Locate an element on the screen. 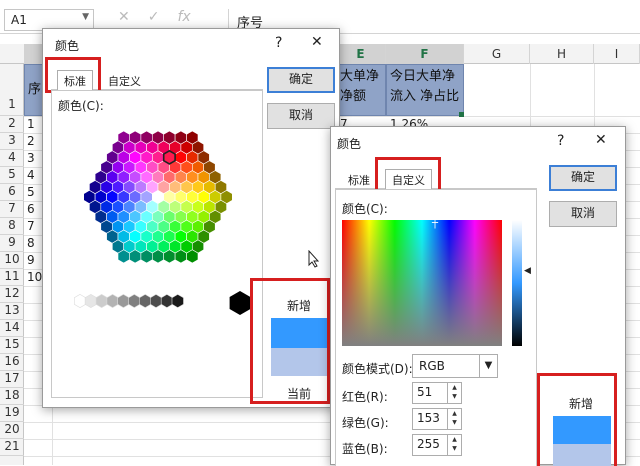 This screenshot has height=466, width=640. row-header-1: 1 is located at coordinates (12, 90).